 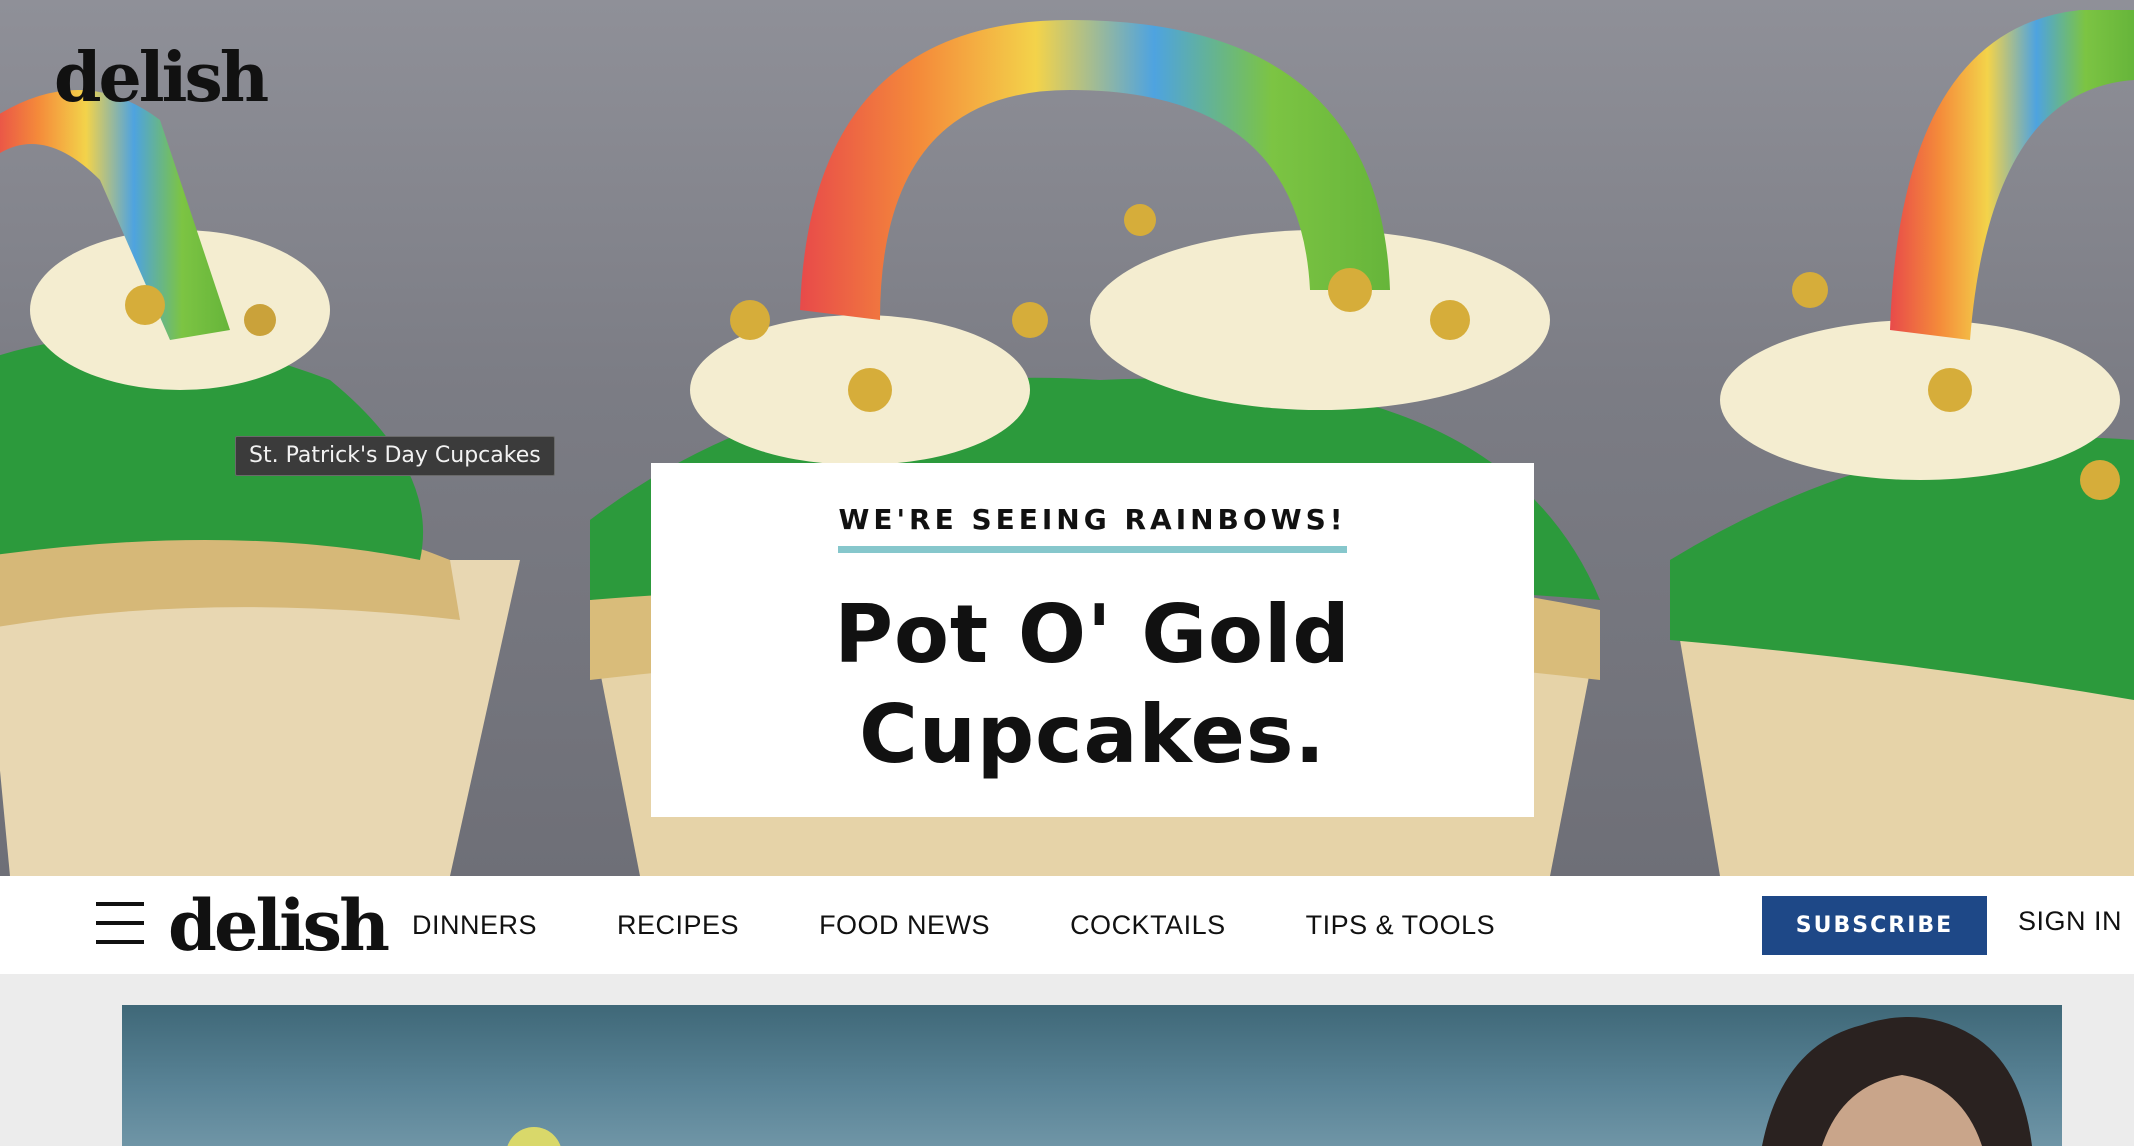 I want to click on image-tooltip: St. Patrick's Day Cupcakes, so click(x=395, y=456).